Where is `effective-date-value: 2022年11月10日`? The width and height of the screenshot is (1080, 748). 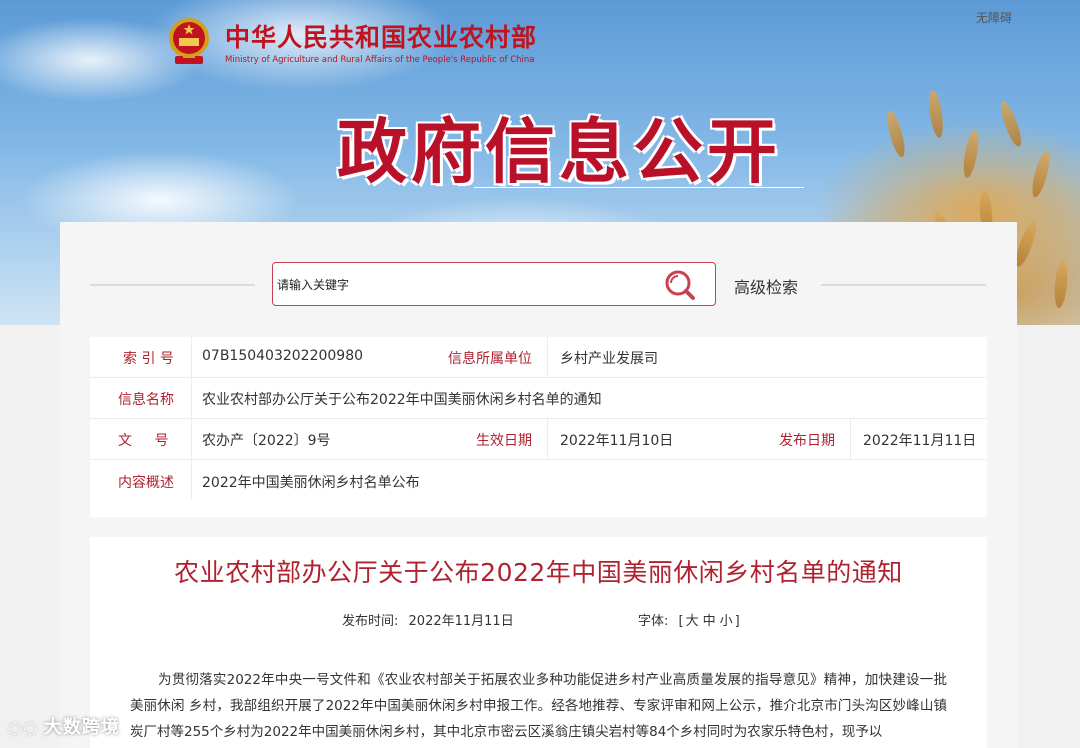 effective-date-value: 2022年11月10日 is located at coordinates (617, 441).